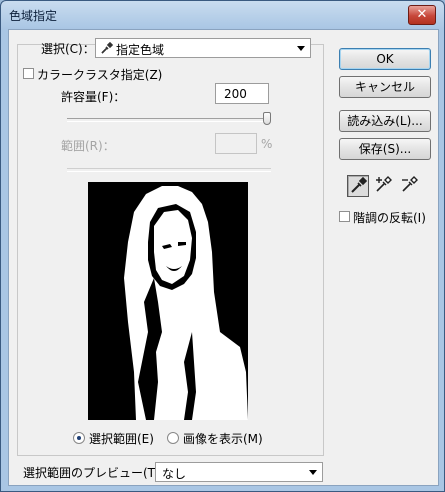 This screenshot has width=445, height=492. What do you see at coordinates (121, 439) in the screenshot?
I see `view-option-selection-label: 選択範囲(E)` at bounding box center [121, 439].